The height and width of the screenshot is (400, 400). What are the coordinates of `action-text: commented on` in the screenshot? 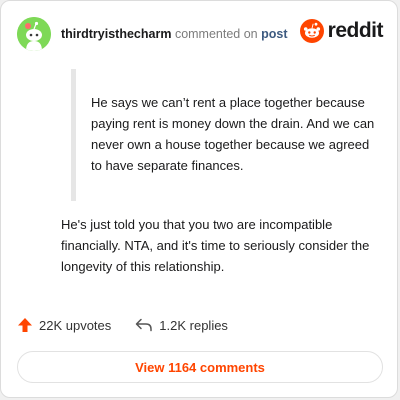 It's located at (216, 34).